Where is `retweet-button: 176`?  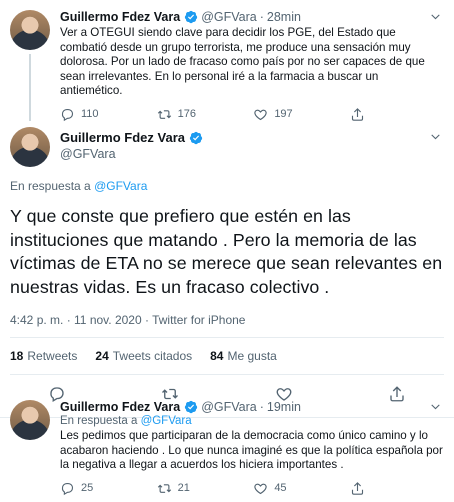 retweet-button: 176 is located at coordinates (187, 114).